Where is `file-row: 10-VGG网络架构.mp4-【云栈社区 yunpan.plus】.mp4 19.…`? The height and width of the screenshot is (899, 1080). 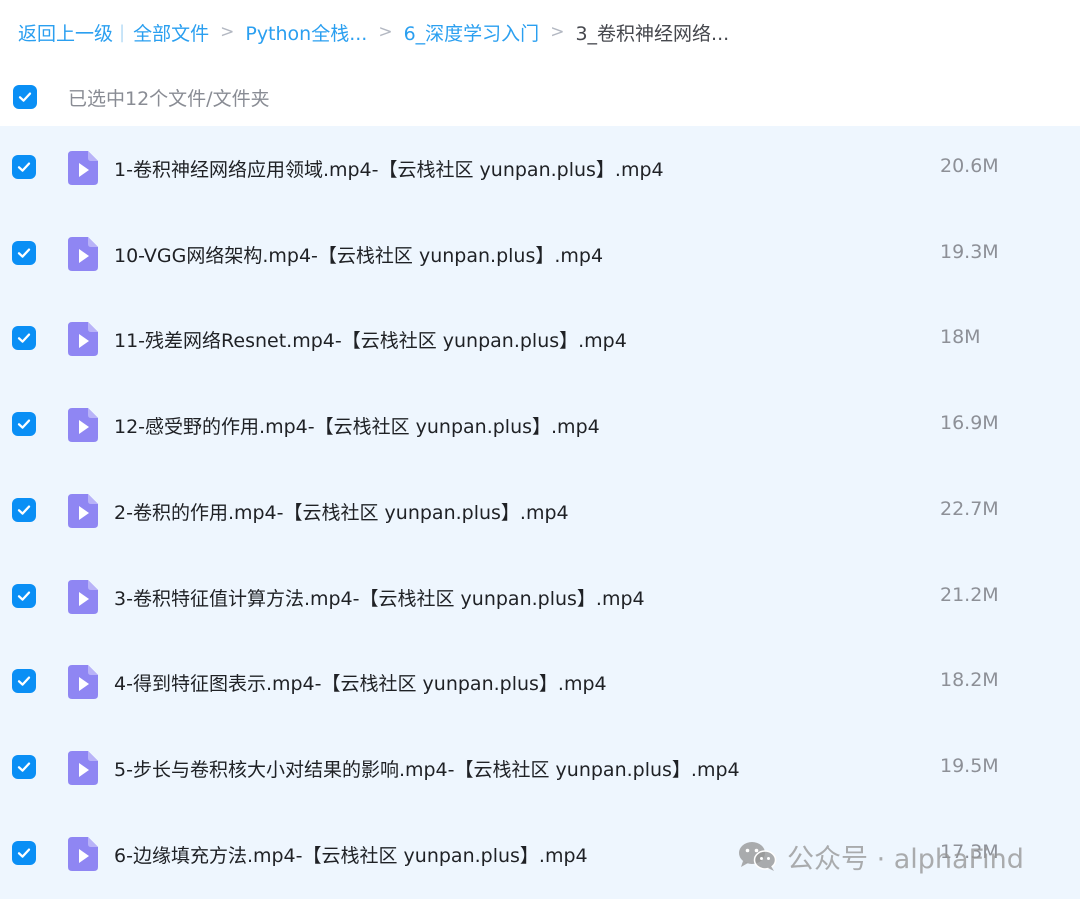 file-row: 10-VGG网络架构.mp4-【云栈社区 yunpan.plus】.mp4 19.… is located at coordinates (540, 255).